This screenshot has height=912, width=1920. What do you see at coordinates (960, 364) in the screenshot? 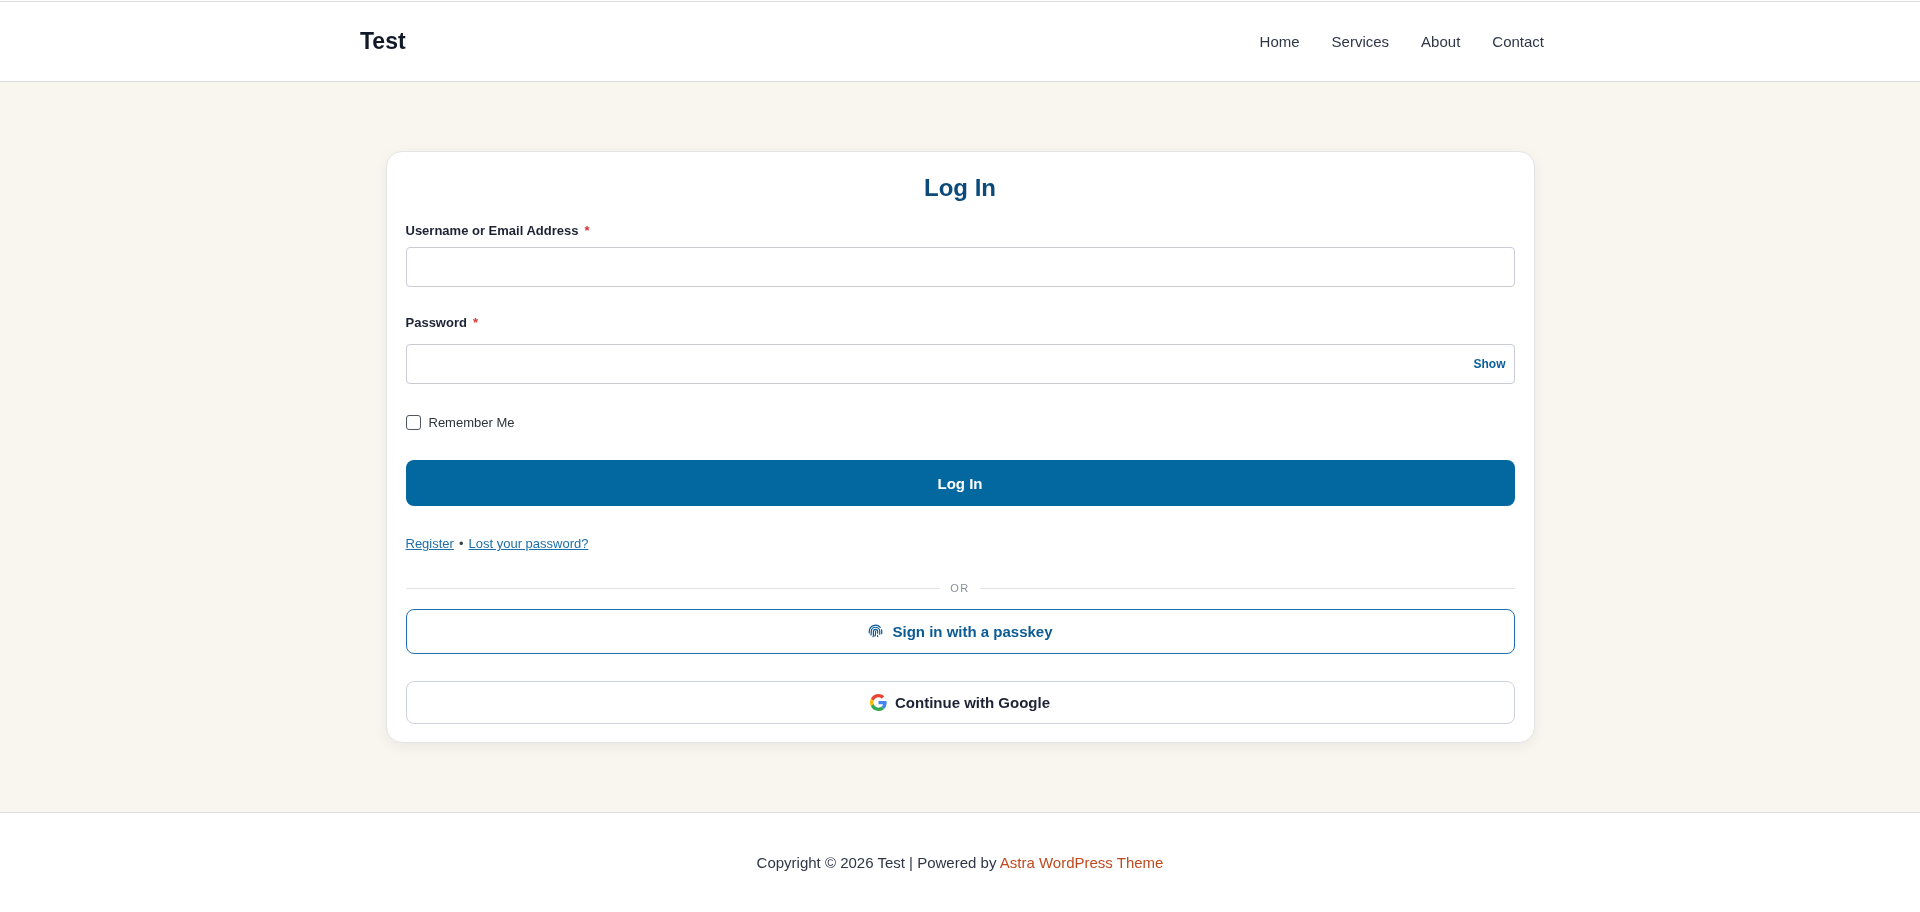
I see `password-field: Show` at bounding box center [960, 364].